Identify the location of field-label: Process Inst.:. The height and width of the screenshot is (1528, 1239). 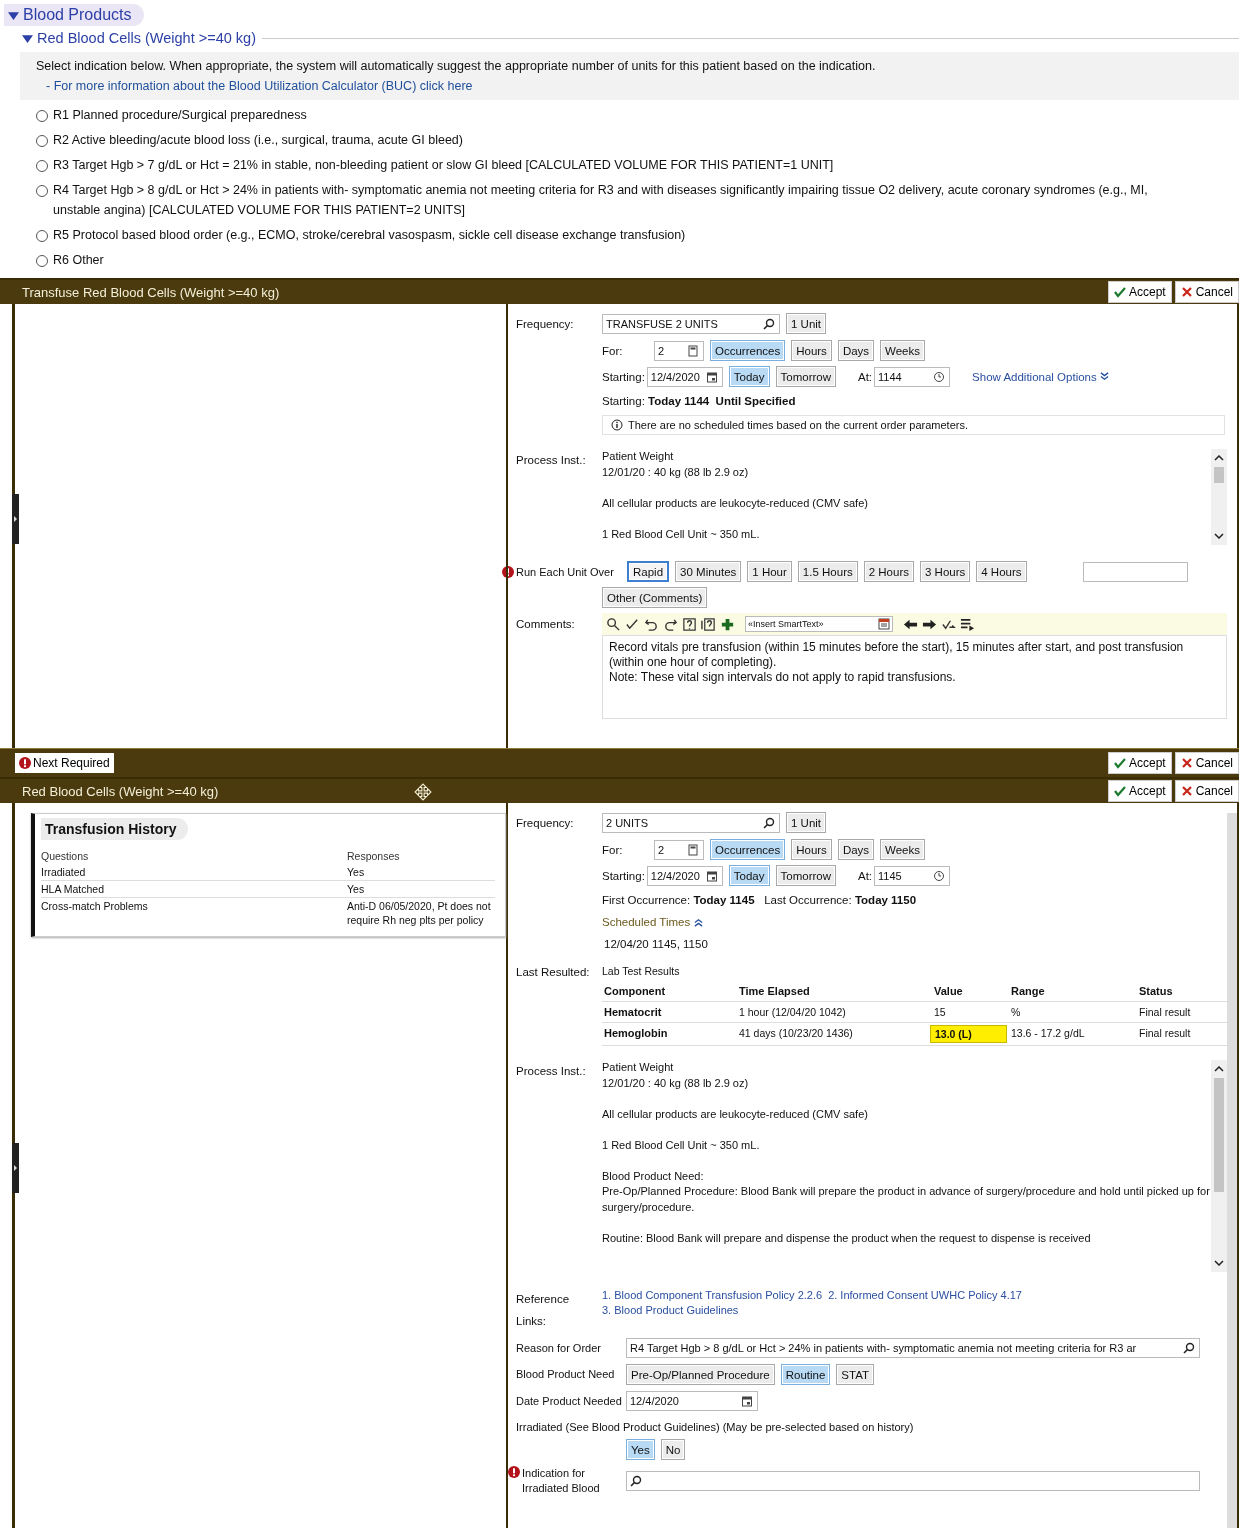
(551, 460).